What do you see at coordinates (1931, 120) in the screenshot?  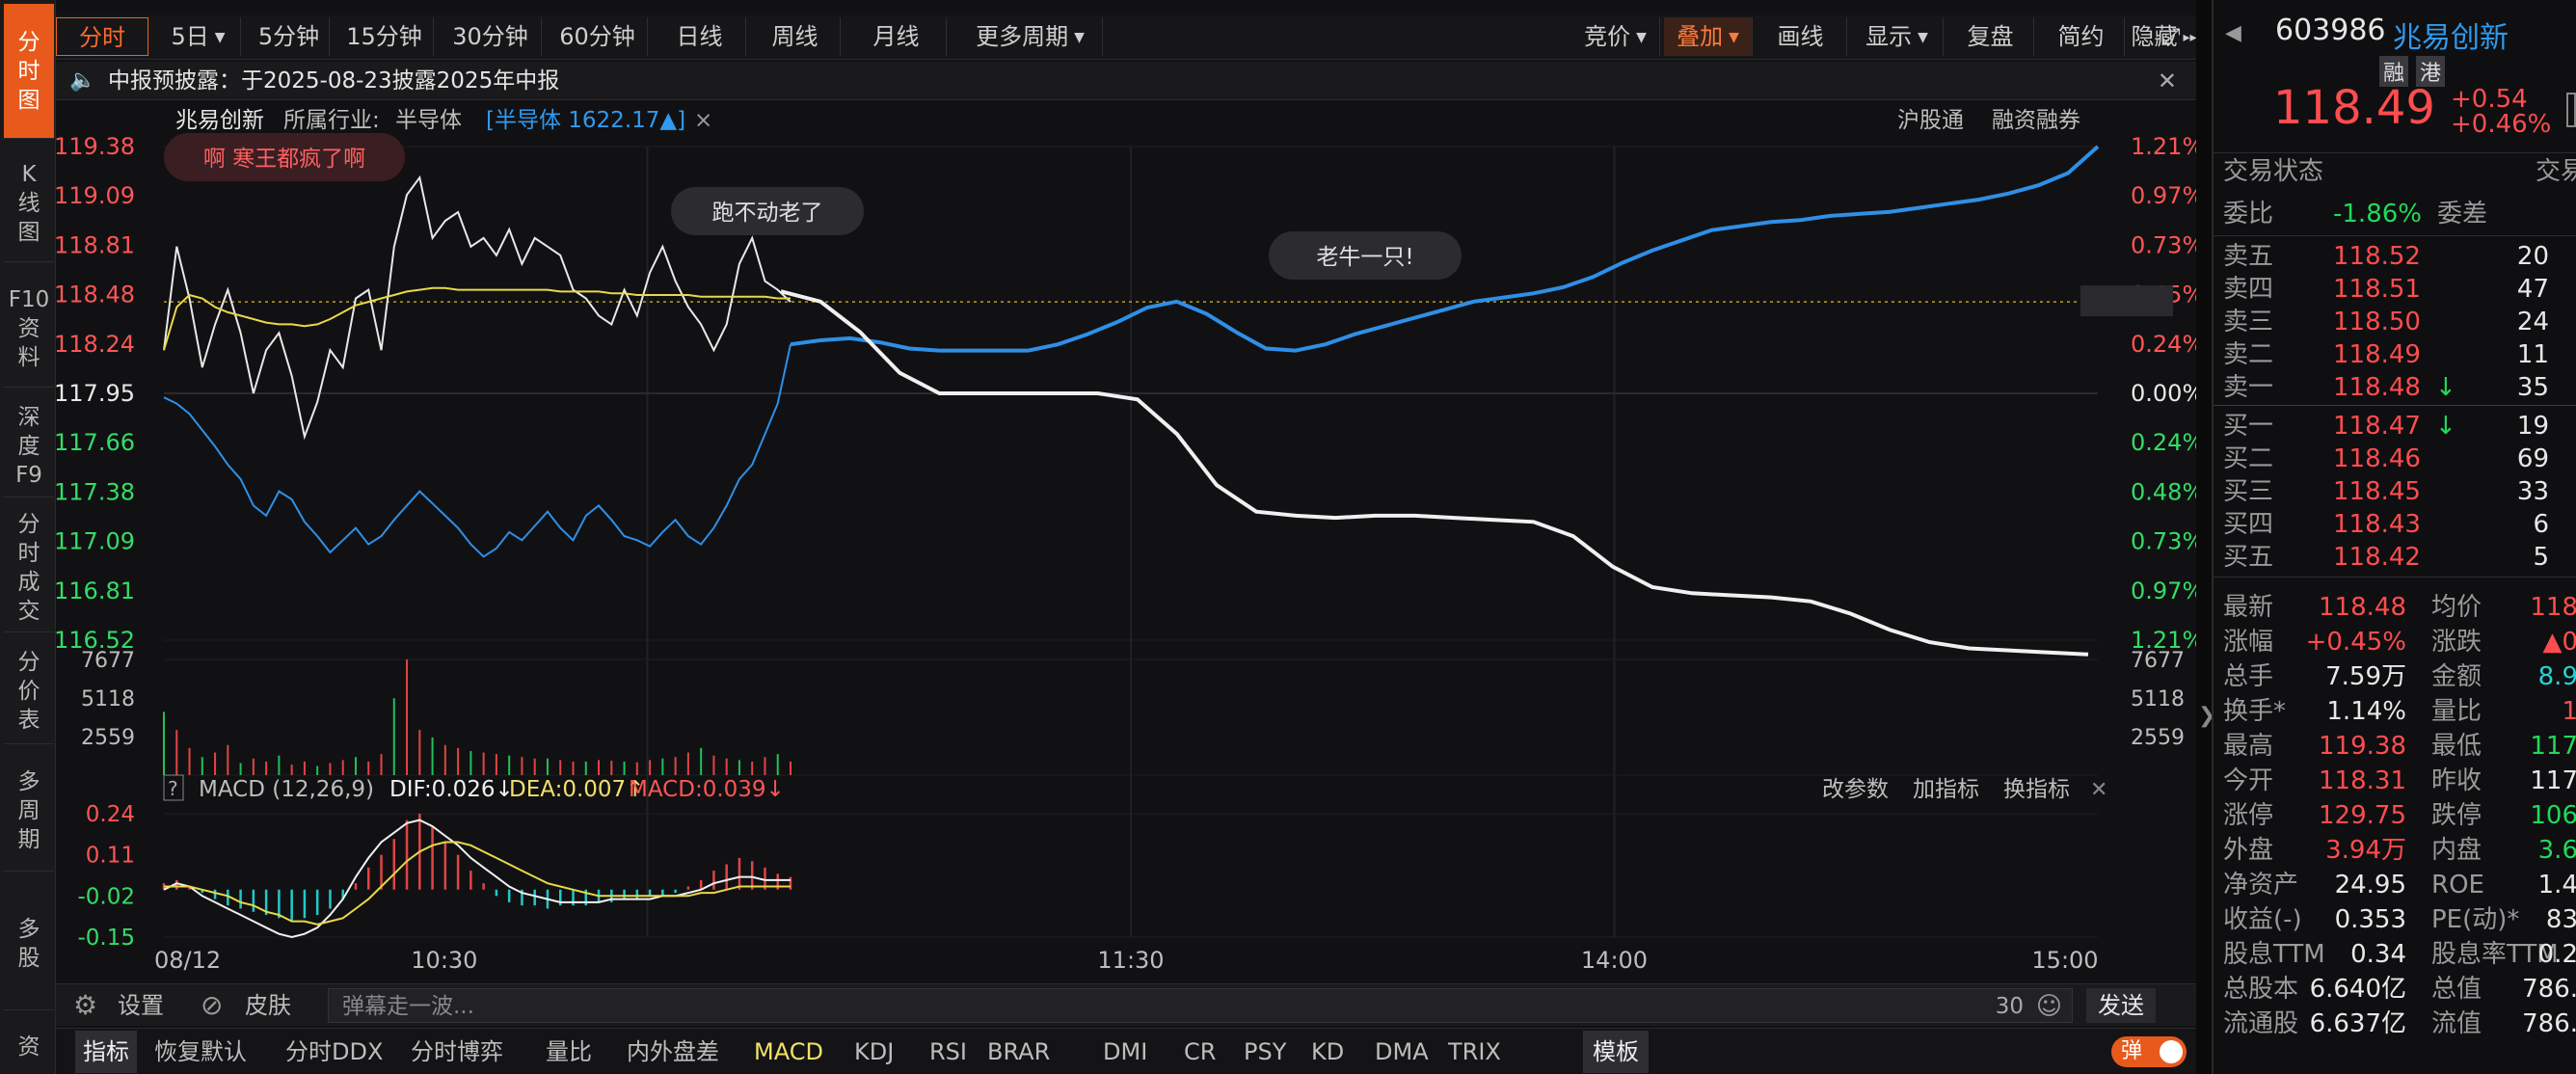 I see `hk-connect-link: 沪股通` at bounding box center [1931, 120].